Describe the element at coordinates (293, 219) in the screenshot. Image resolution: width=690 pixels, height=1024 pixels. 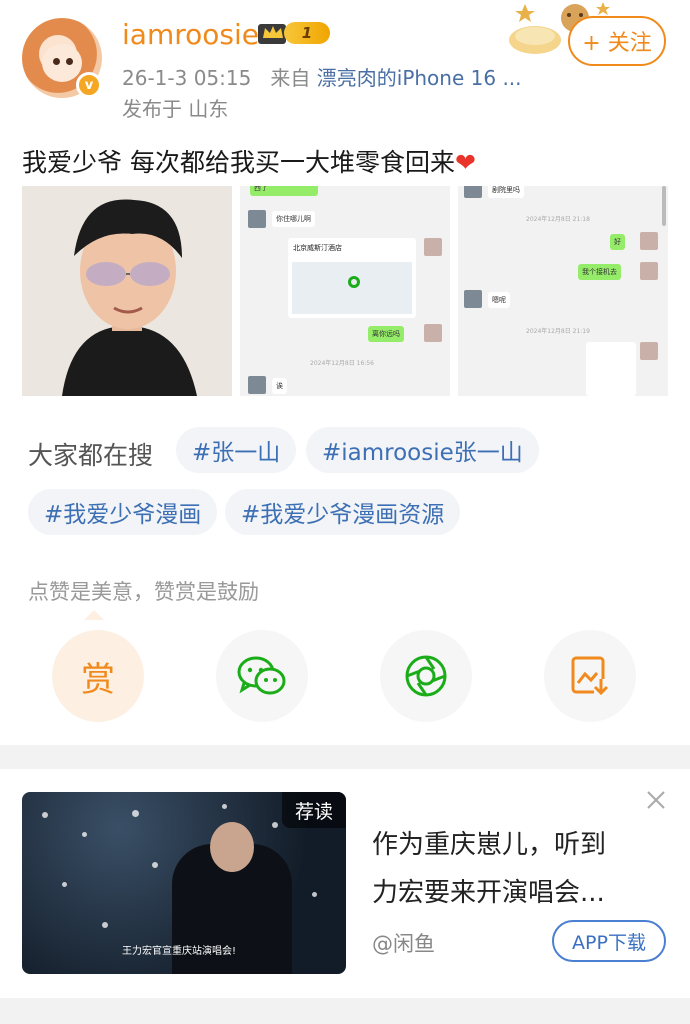
I see `chat-bubble: 你住哪儿啊` at that location.